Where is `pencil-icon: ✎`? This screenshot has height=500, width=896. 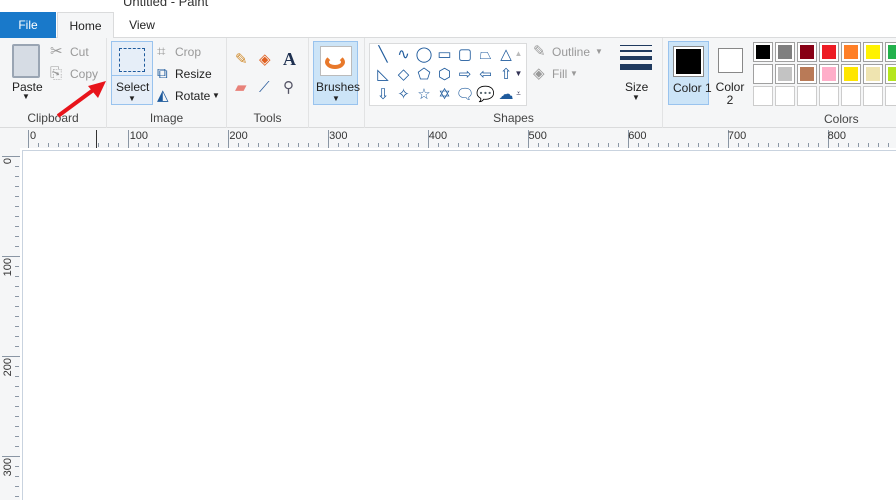 pencil-icon: ✎ is located at coordinates (241, 60).